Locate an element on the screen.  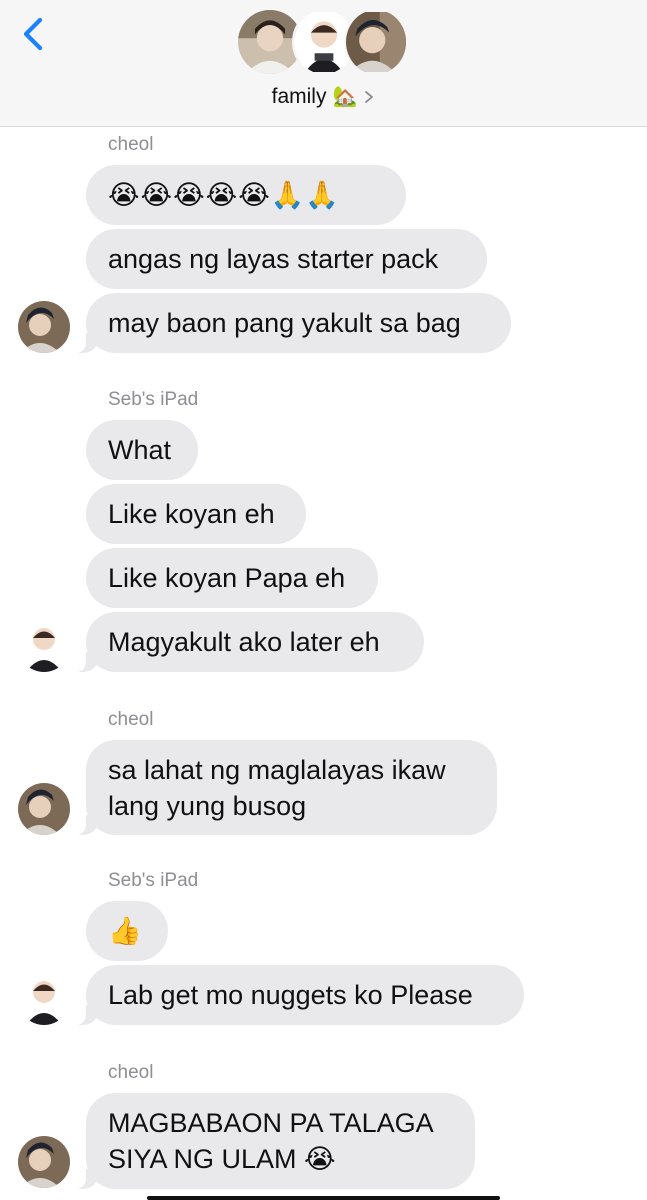
message-bubble: 😭😭😭😭😭🙏🙏 is located at coordinates (246, 195).